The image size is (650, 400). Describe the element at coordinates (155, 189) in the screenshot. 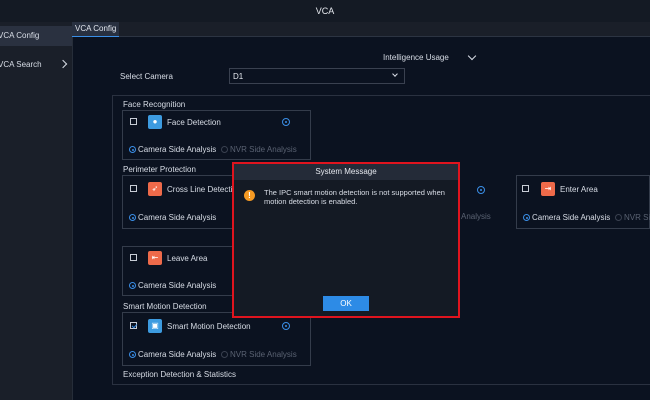

I see `cross-line-icon: ➶` at that location.